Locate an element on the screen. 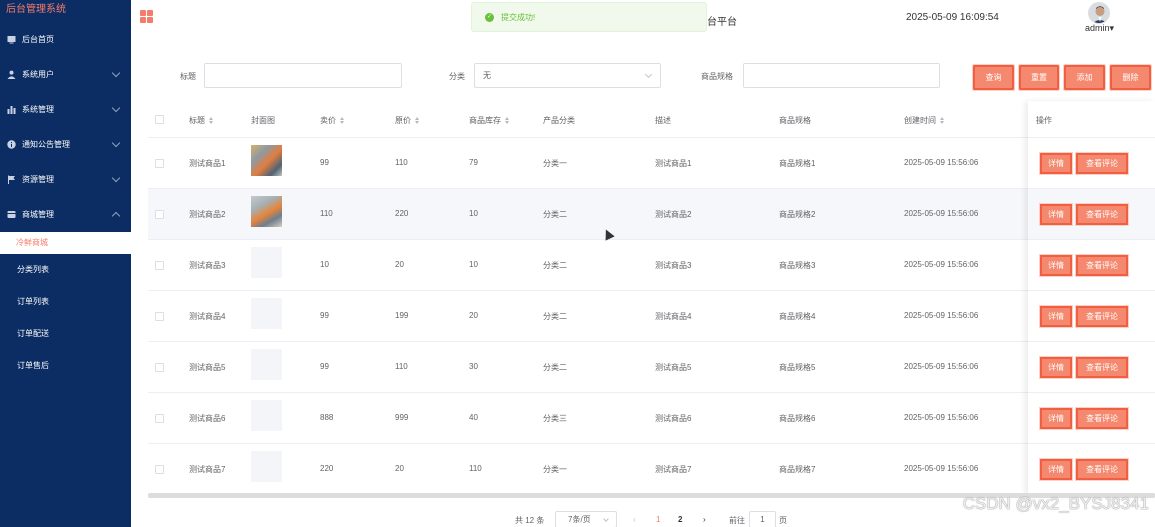  page-size-select: 7条/页 is located at coordinates (586, 519).